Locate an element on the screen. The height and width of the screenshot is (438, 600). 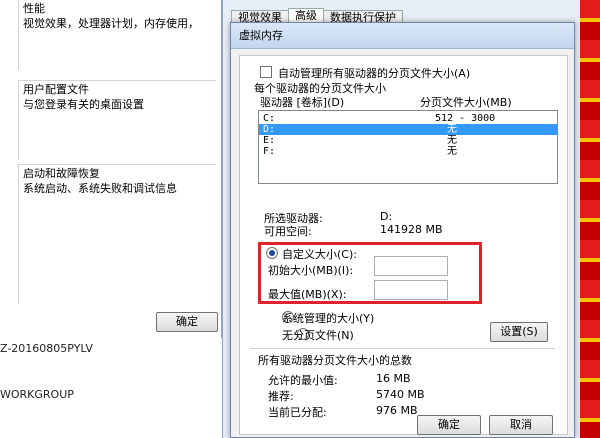
startup-recovery-title: 启动和故障恢复 is located at coordinates (61, 173).